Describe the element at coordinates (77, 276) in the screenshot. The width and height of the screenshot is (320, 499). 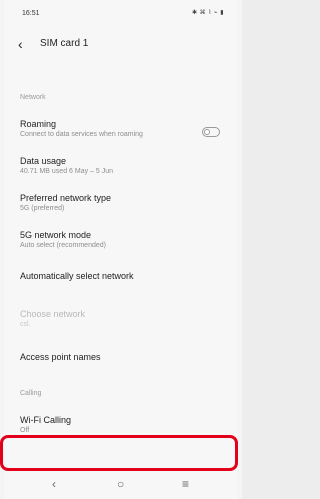
I see `auto-select-network-title: Automatically select network` at that location.